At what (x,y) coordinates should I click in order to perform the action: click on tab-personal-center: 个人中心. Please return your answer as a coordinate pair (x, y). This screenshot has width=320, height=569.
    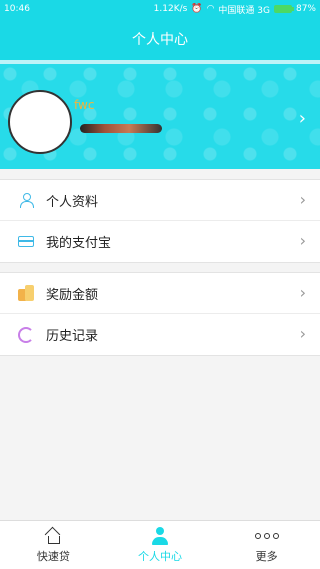
    Looking at the image, I should click on (160, 545).